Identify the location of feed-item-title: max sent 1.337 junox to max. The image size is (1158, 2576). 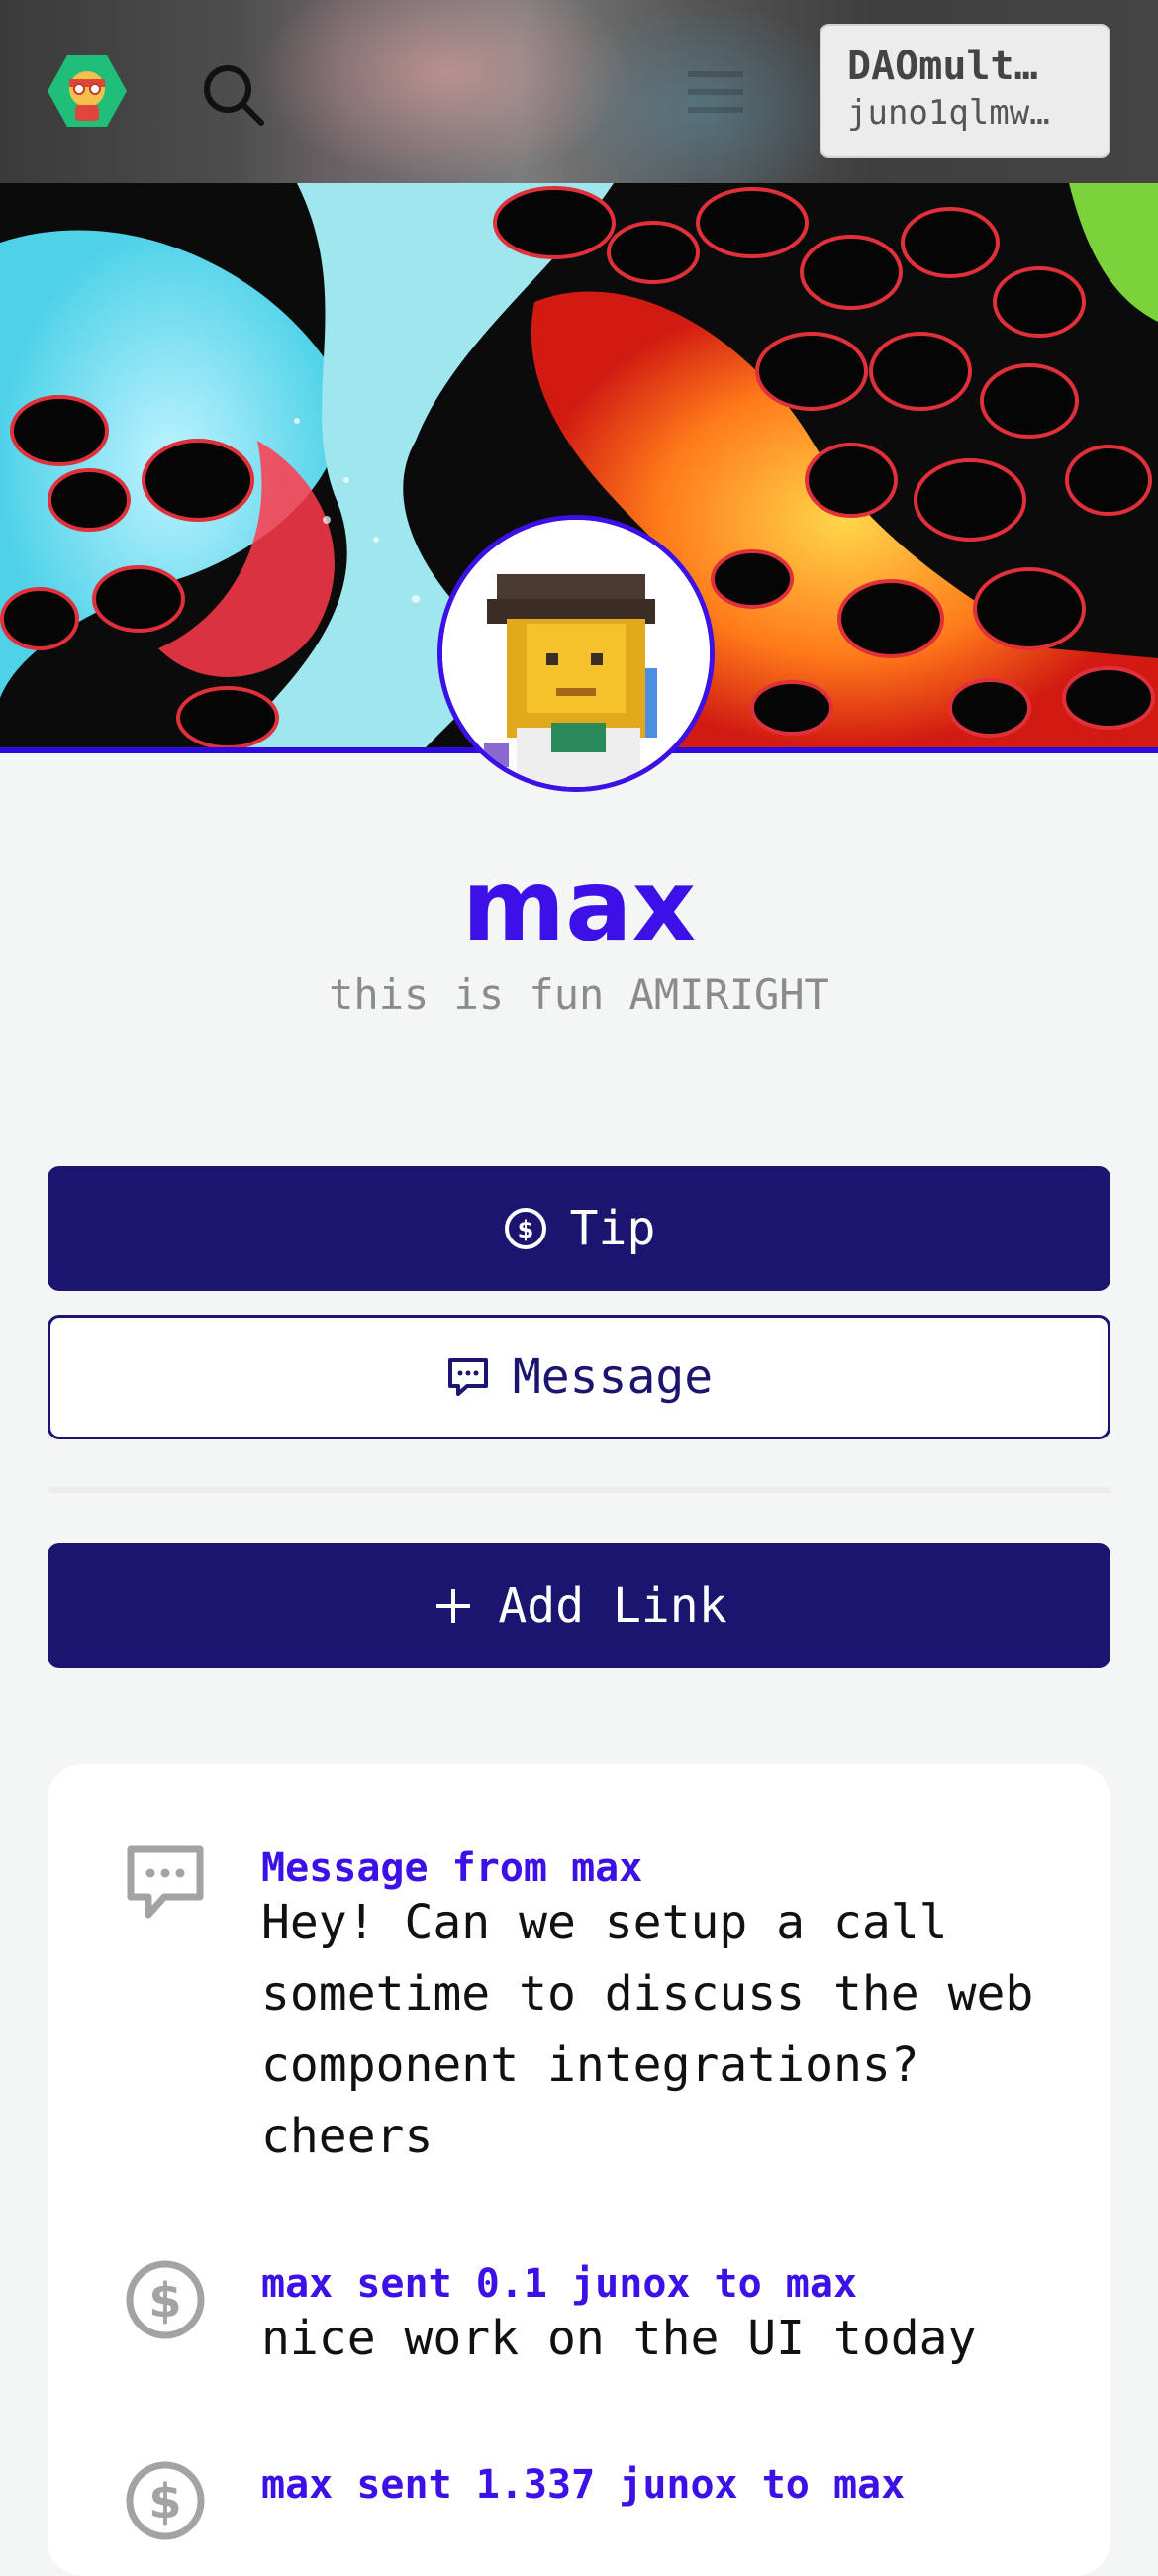
(583, 2485).